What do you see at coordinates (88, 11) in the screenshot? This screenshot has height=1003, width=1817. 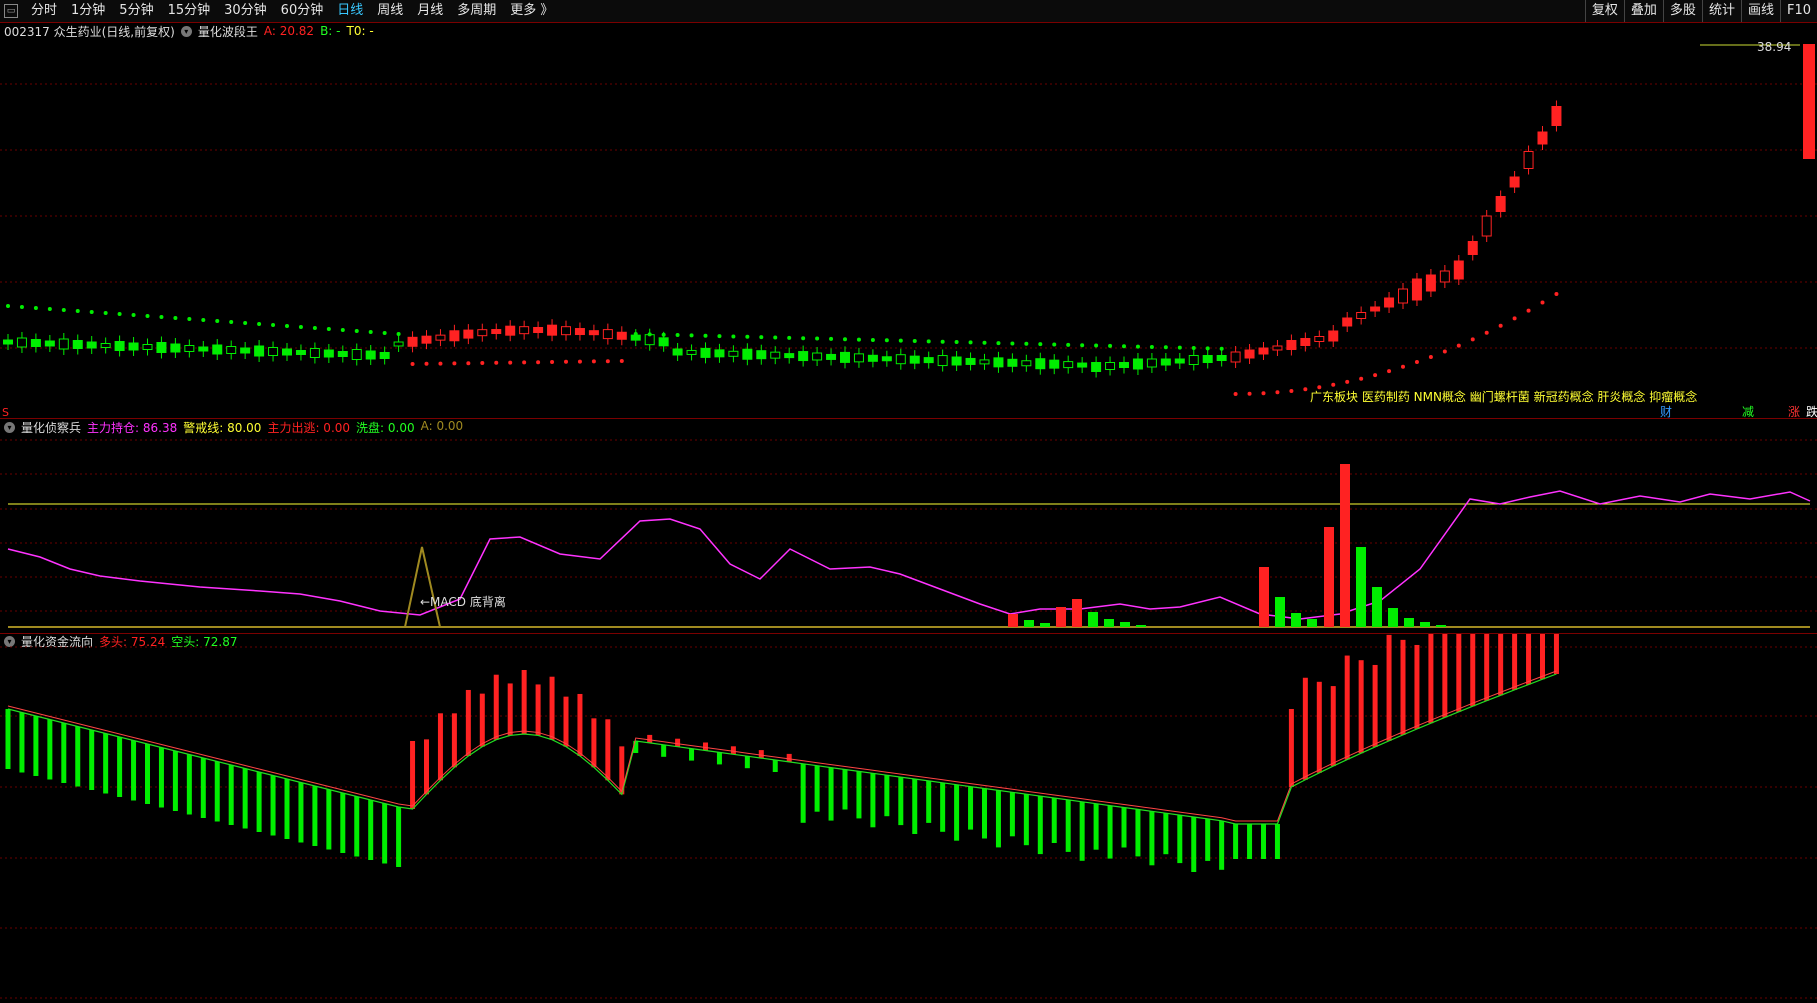 I see `period-tab: 1分钟` at bounding box center [88, 11].